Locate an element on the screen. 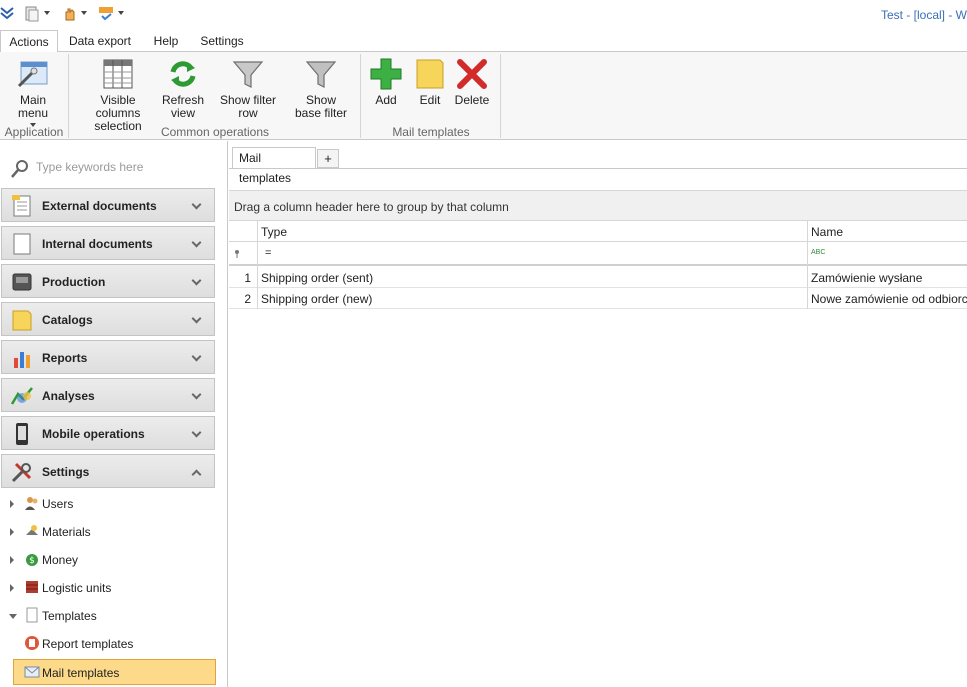  tab-mail-templates: Mail templates is located at coordinates (274, 166).